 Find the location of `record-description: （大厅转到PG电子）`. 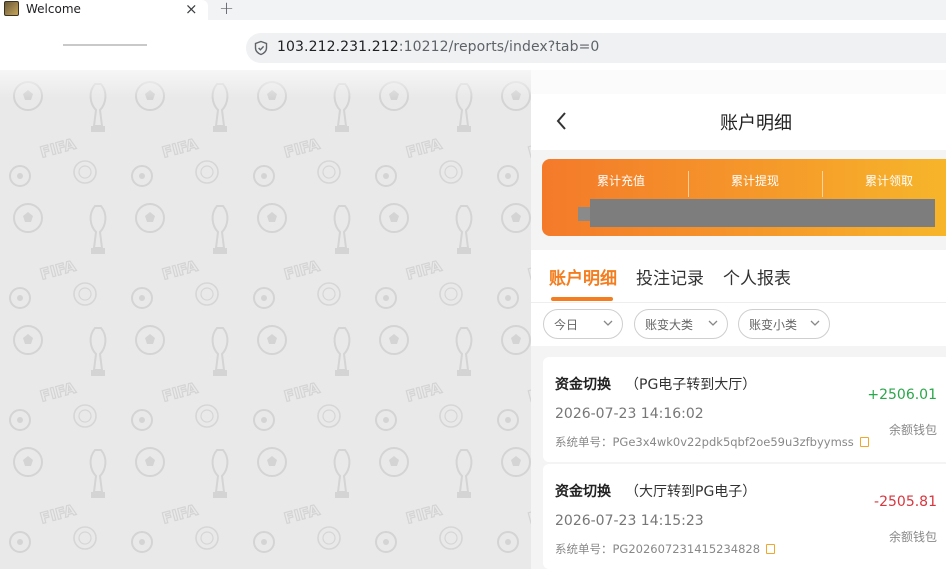

record-description: （大厅转到PG电子） is located at coordinates (691, 492).